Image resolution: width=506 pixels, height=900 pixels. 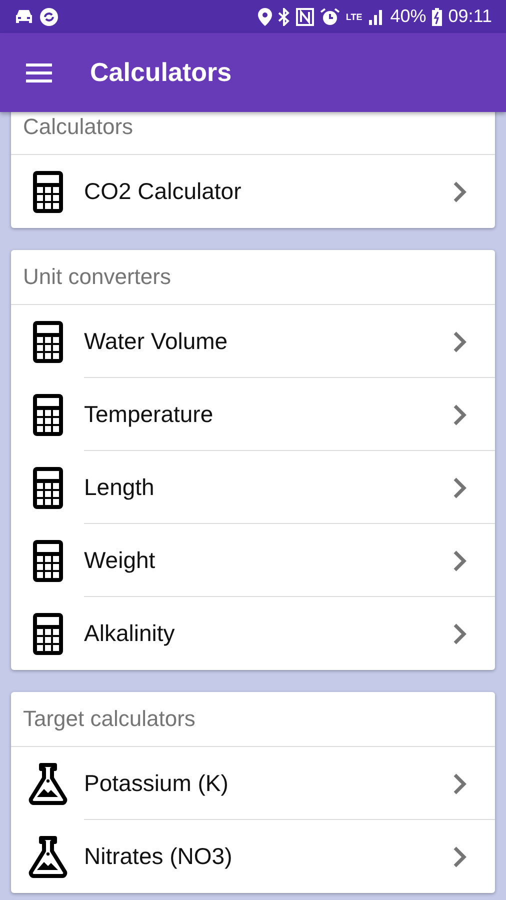 I want to click on section-heading: Calculators, so click(x=78, y=127).